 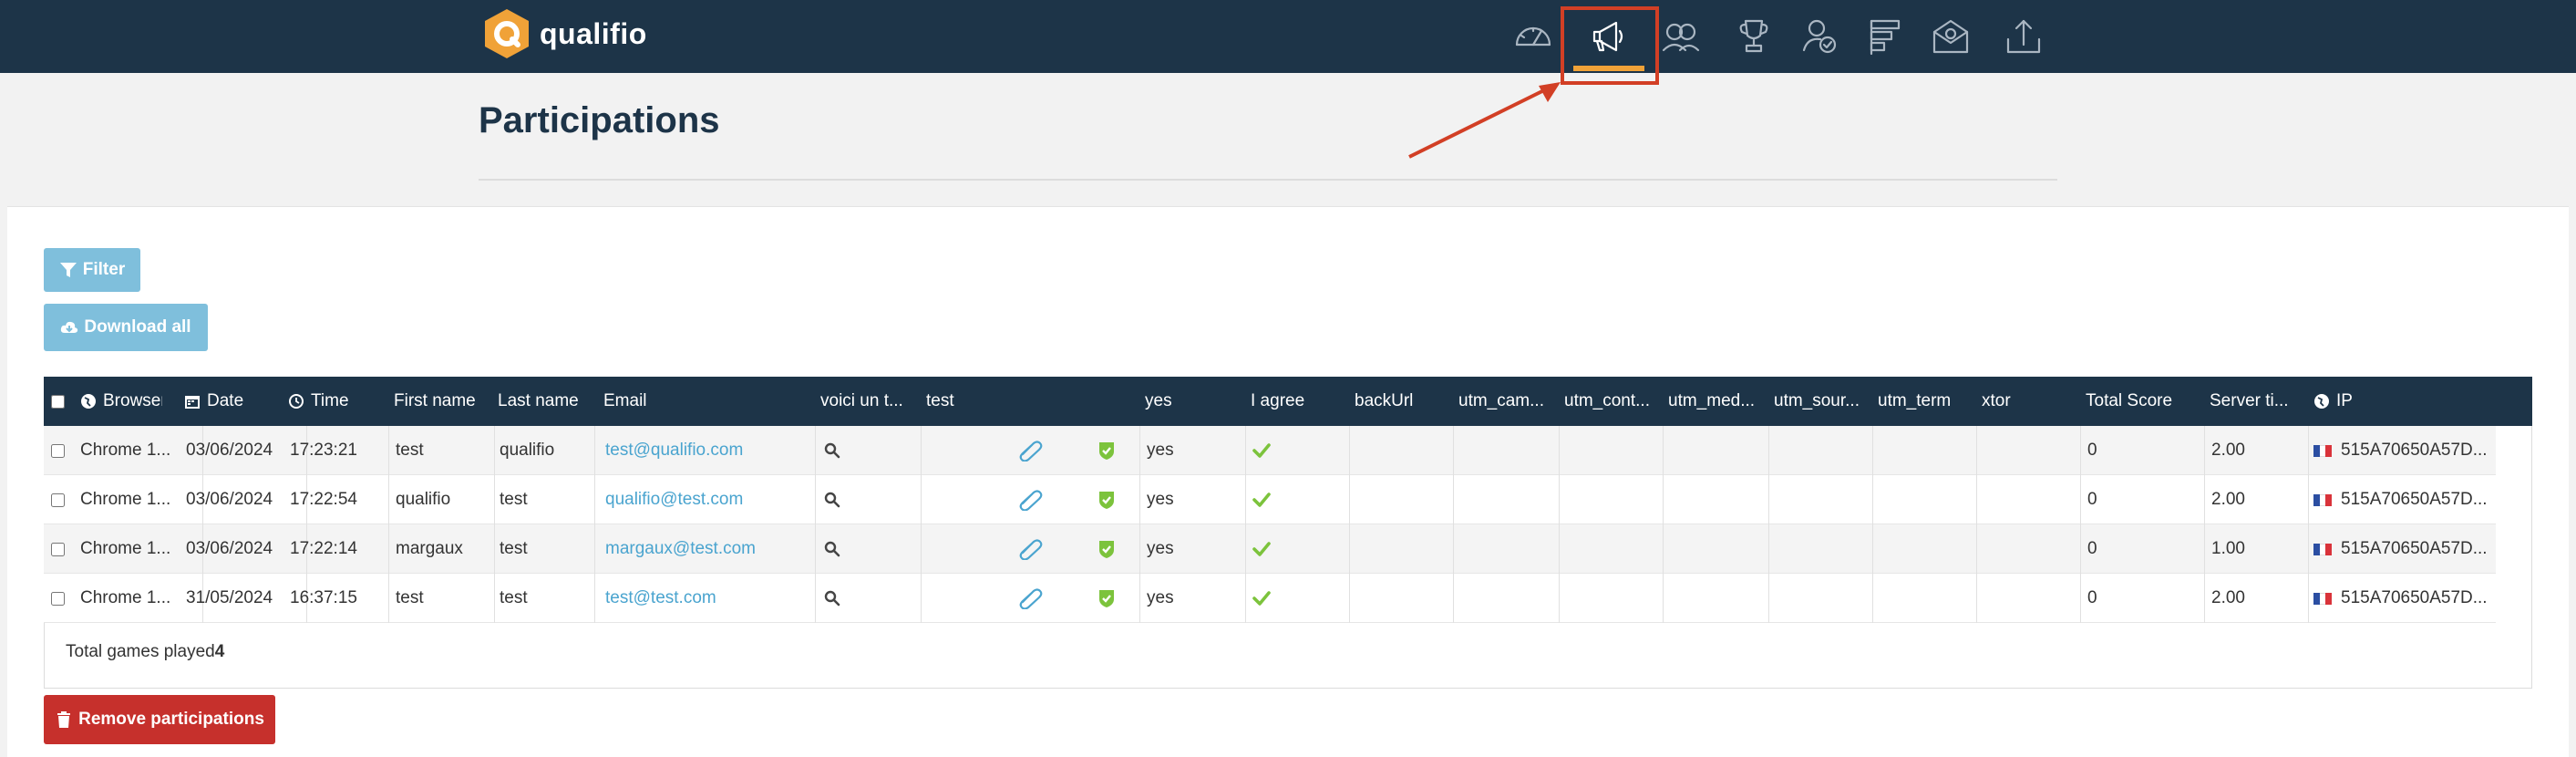 What do you see at coordinates (2137, 401) in the screenshot?
I see `col-total-score: Total Score` at bounding box center [2137, 401].